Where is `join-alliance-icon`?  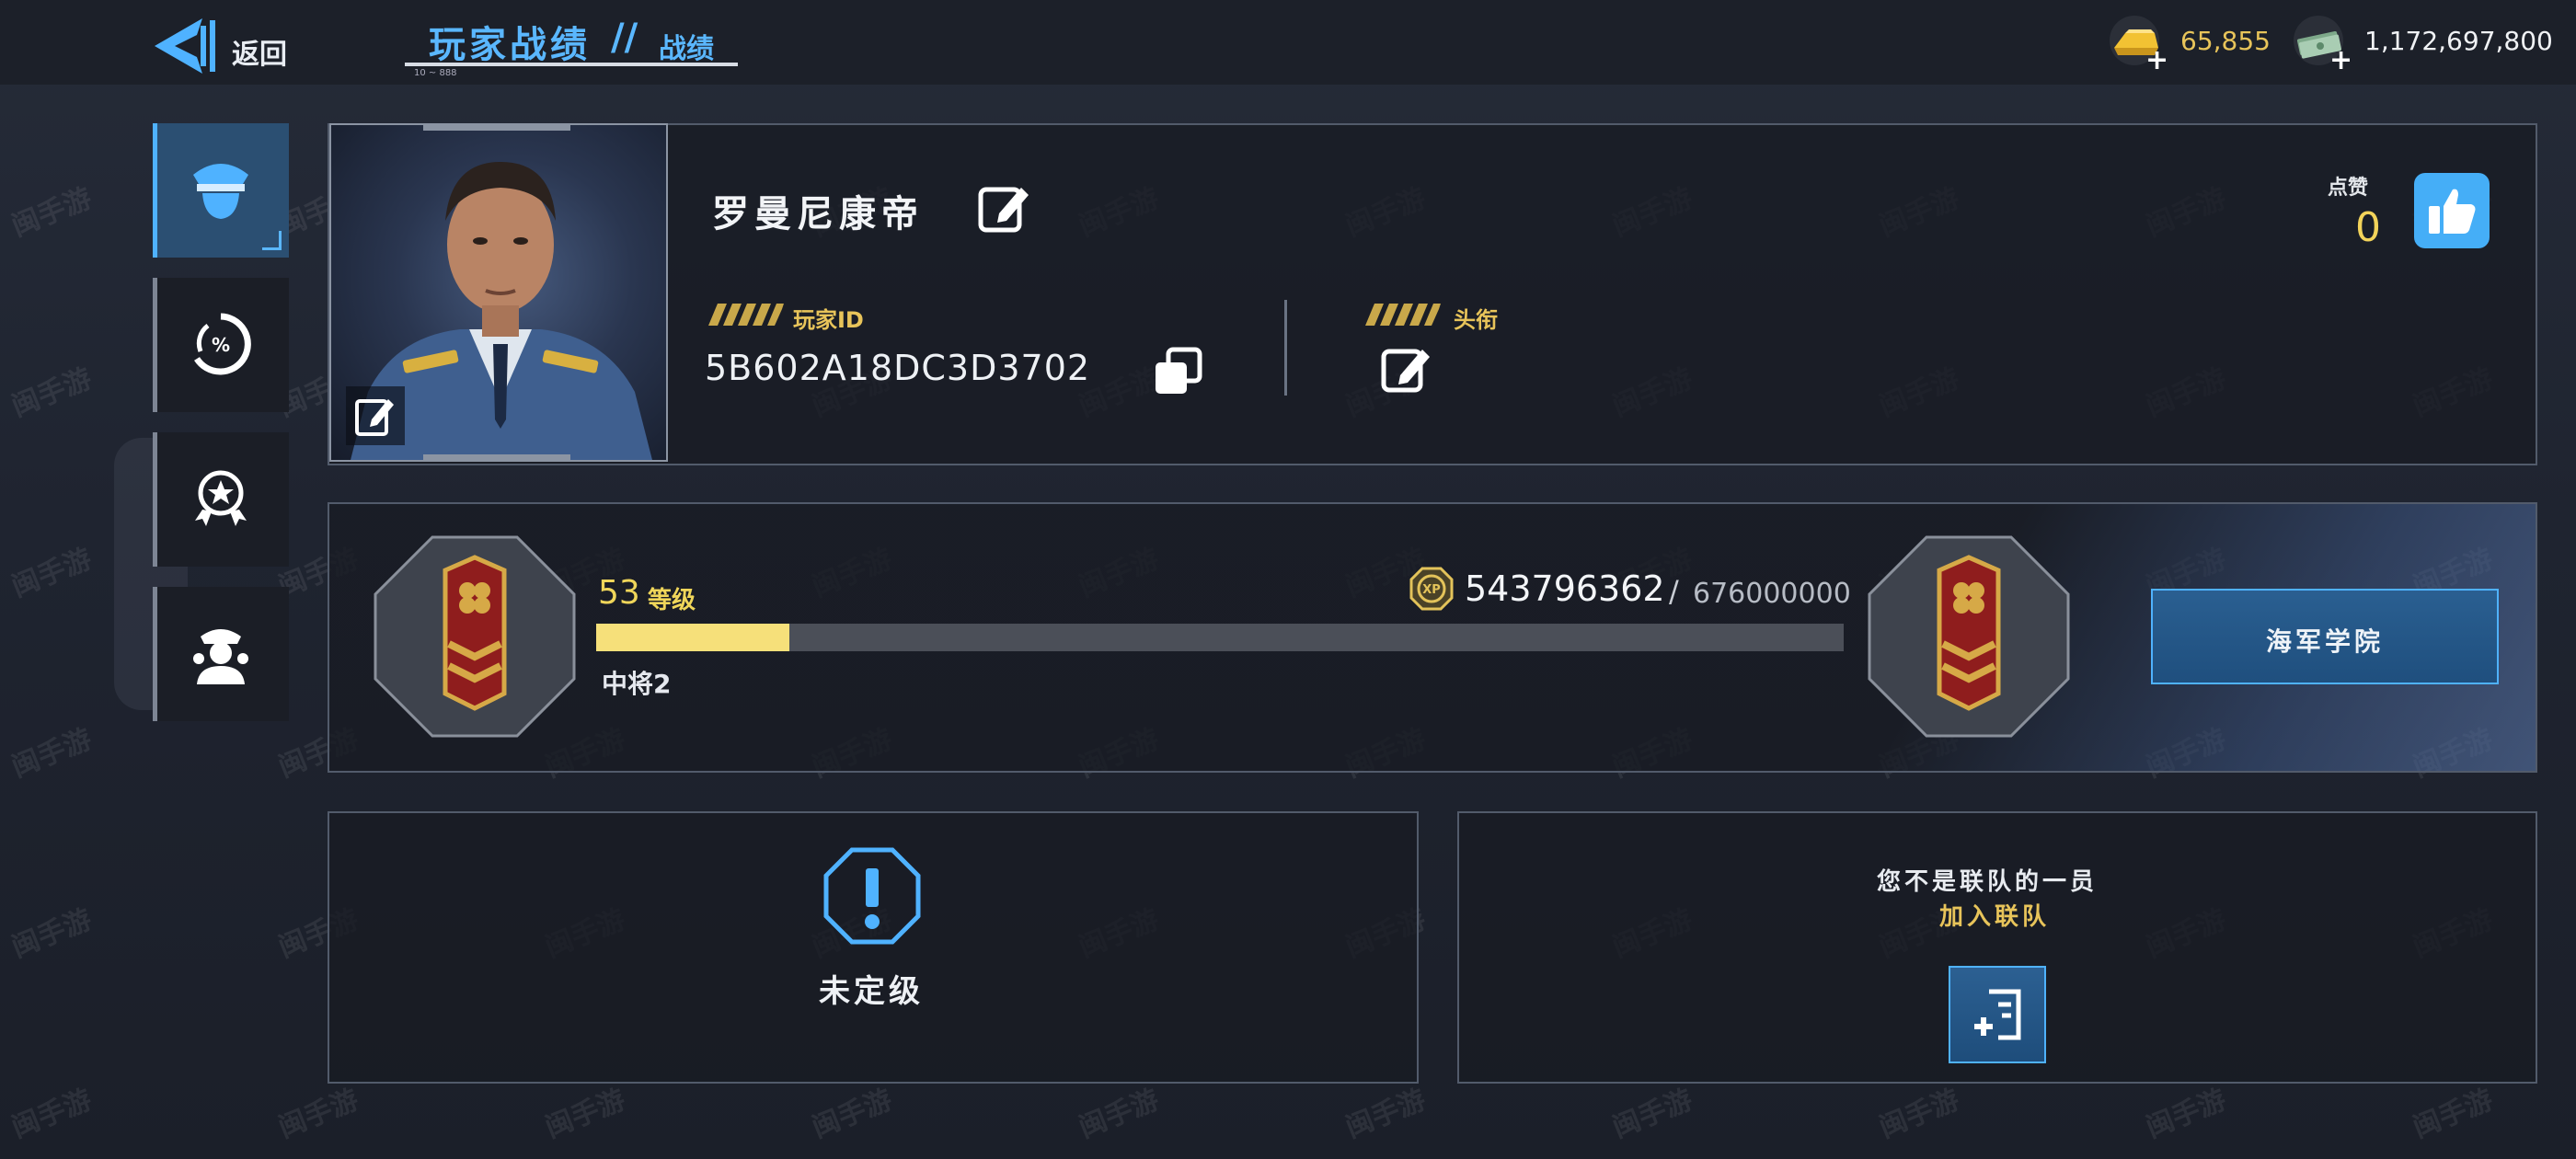
join-alliance-icon is located at coordinates (1997, 1014).